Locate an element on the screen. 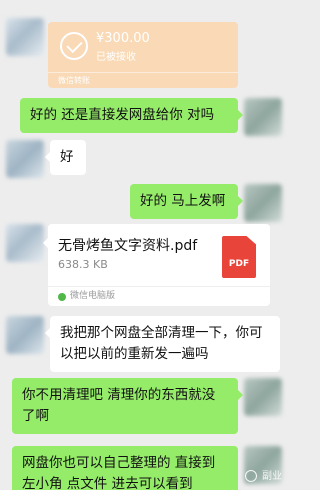  message-bubble-outgoing: 好的 马上发啊 is located at coordinates (186, 201).